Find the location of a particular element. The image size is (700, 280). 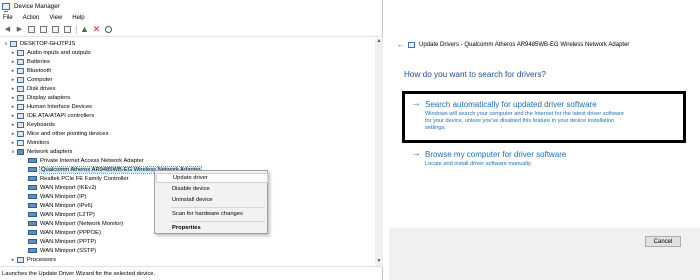

disable-device-icon is located at coordinates (108, 29).